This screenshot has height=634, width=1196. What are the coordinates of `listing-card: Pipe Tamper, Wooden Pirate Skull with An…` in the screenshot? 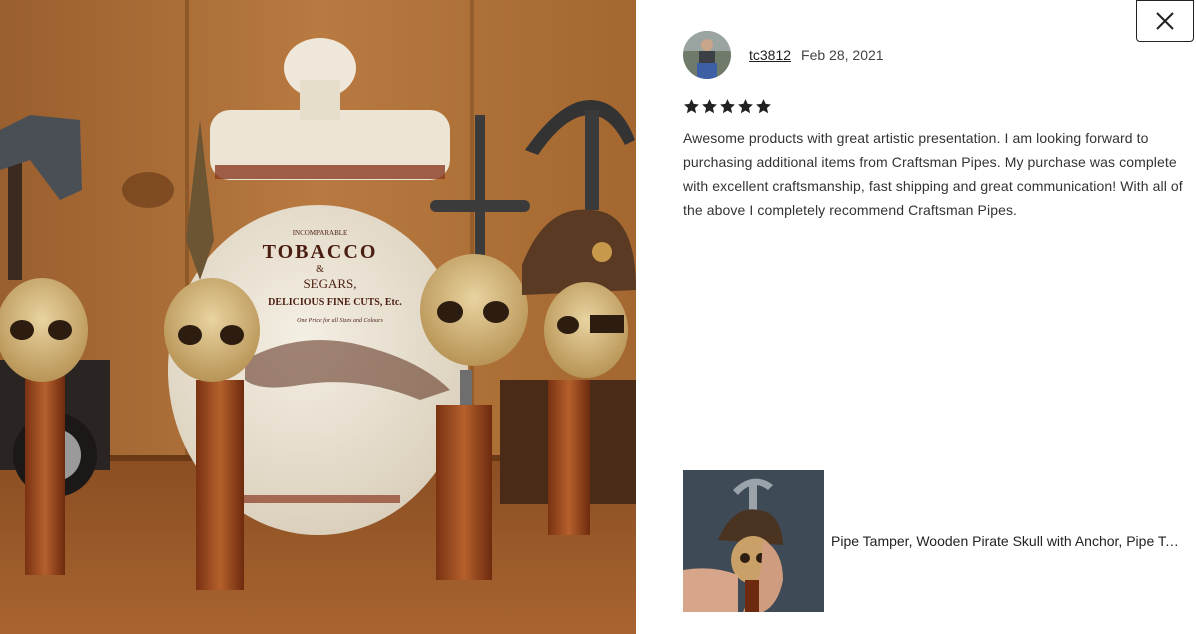 It's located at (933, 541).